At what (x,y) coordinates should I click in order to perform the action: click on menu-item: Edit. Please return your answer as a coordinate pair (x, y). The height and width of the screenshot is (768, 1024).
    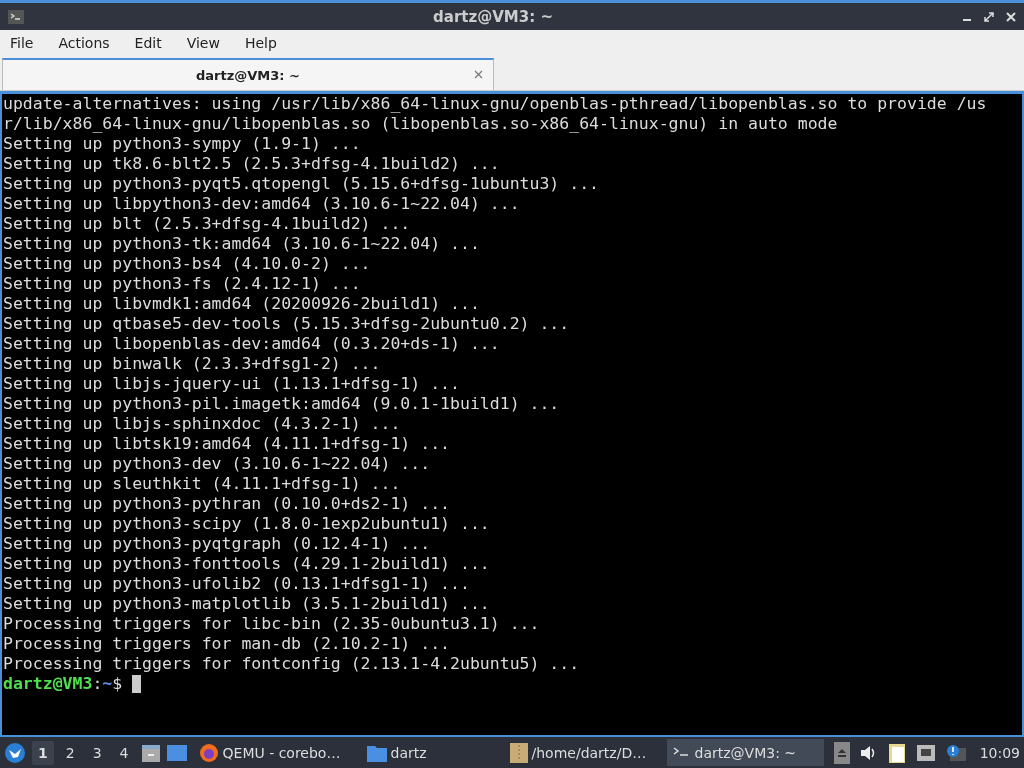
    Looking at the image, I should click on (148, 43).